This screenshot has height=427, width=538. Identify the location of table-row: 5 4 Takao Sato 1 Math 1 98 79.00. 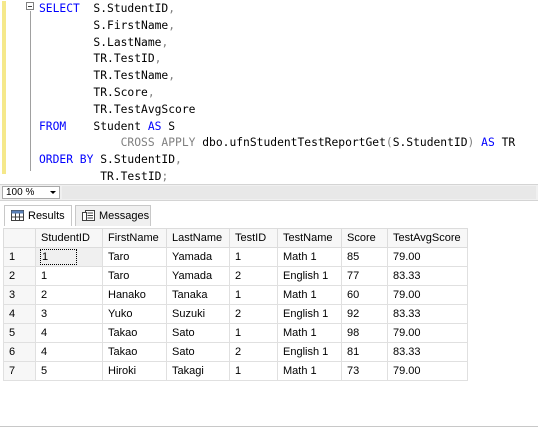
(235, 333).